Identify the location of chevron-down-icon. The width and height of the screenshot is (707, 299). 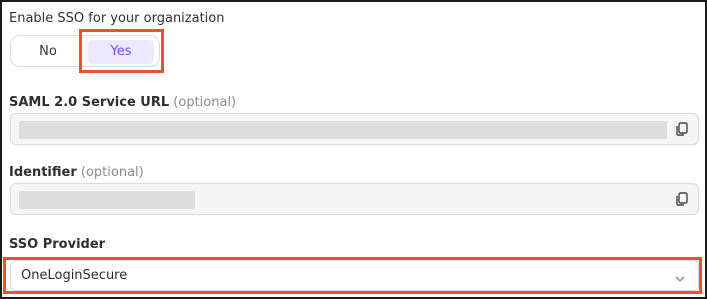
(680, 276).